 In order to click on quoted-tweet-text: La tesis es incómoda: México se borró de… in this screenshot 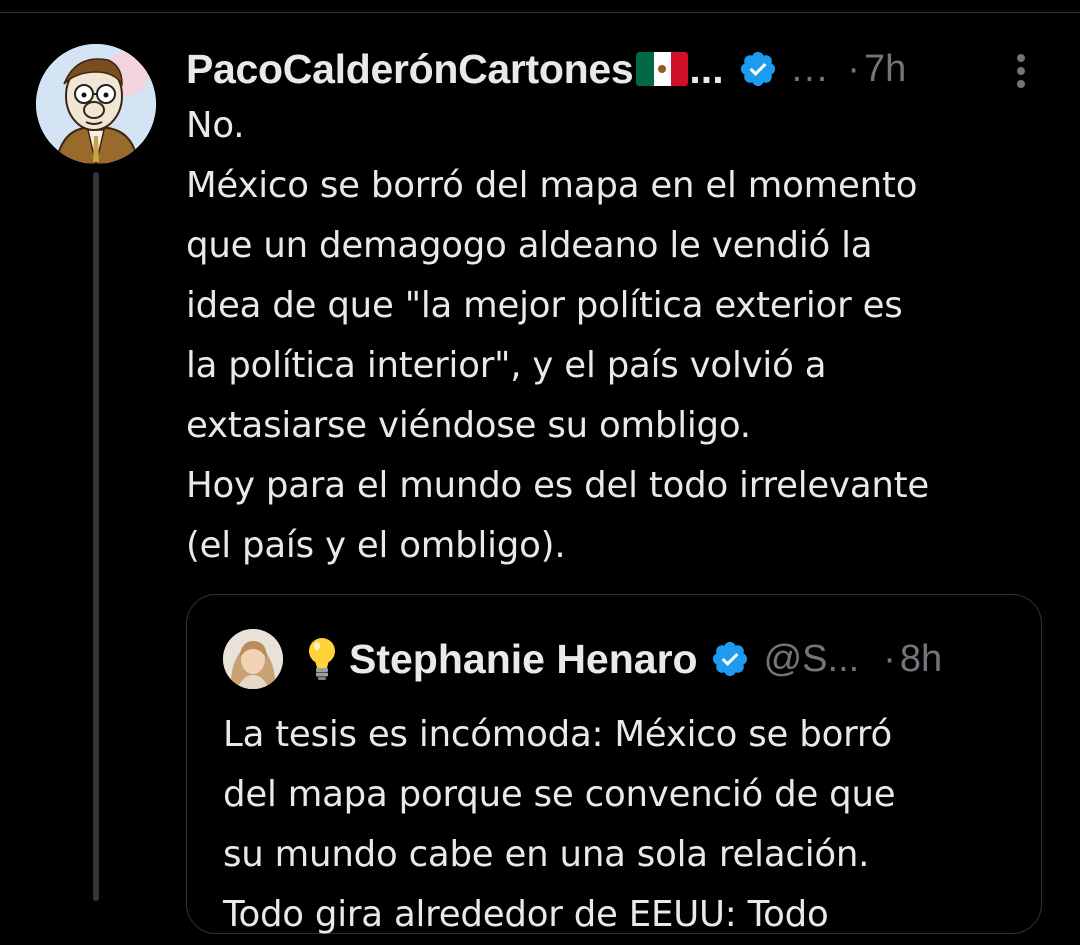, I will do `click(559, 824)`.